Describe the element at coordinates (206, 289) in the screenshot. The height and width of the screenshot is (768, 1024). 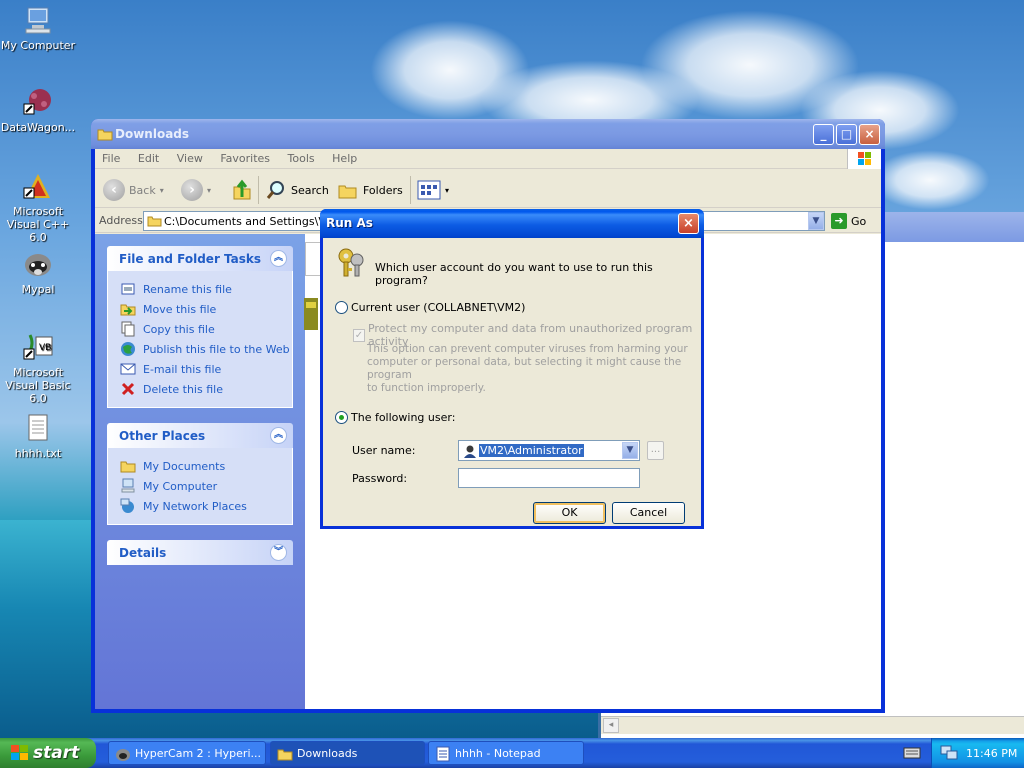
I see `task-rename: Rename this file` at that location.